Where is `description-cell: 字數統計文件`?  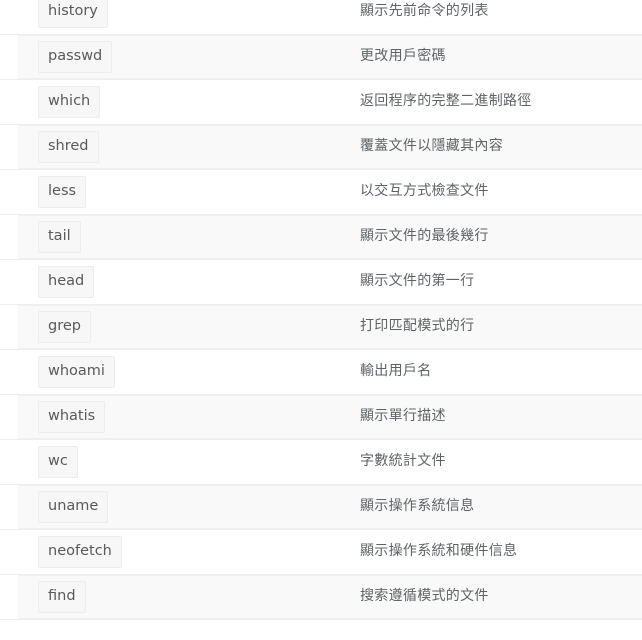 description-cell: 字數統計文件 is located at coordinates (403, 461).